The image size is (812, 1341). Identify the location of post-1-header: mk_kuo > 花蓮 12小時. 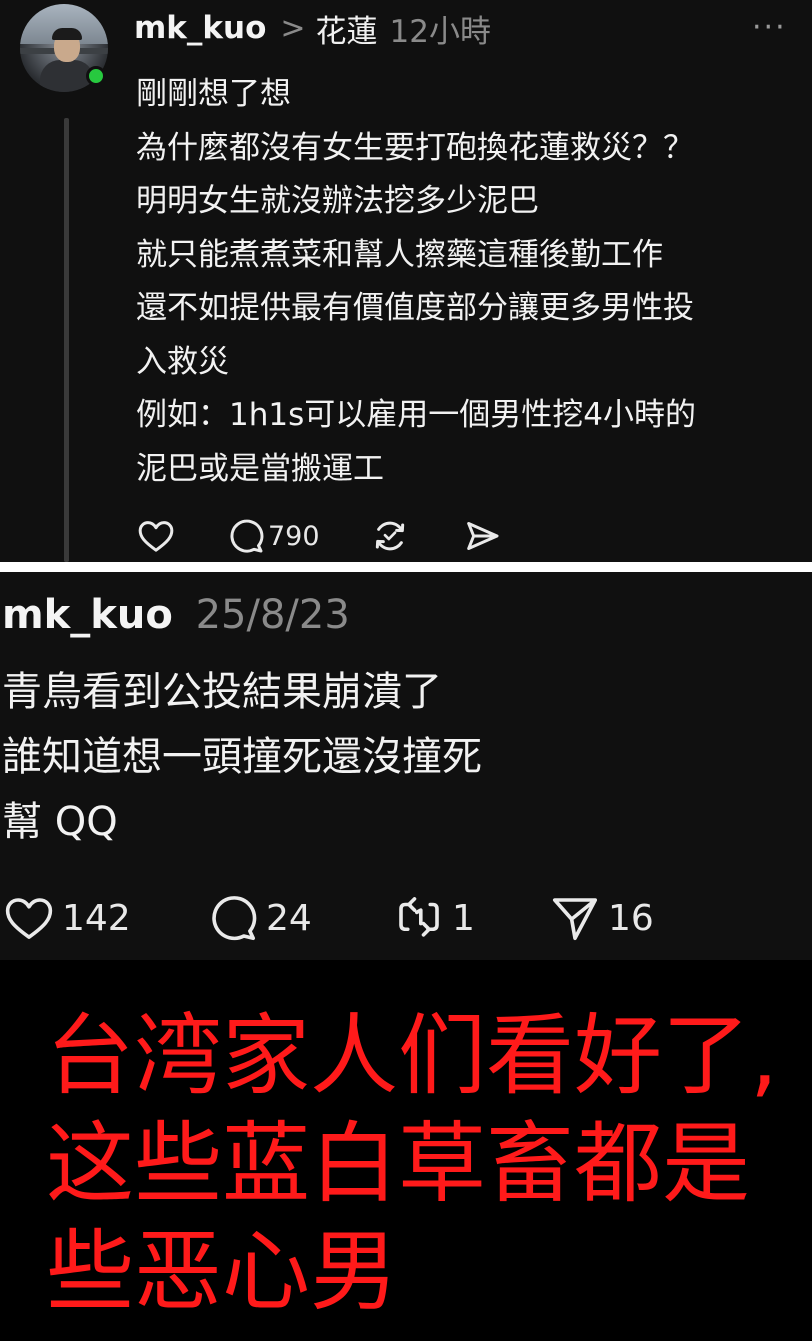
(312, 28).